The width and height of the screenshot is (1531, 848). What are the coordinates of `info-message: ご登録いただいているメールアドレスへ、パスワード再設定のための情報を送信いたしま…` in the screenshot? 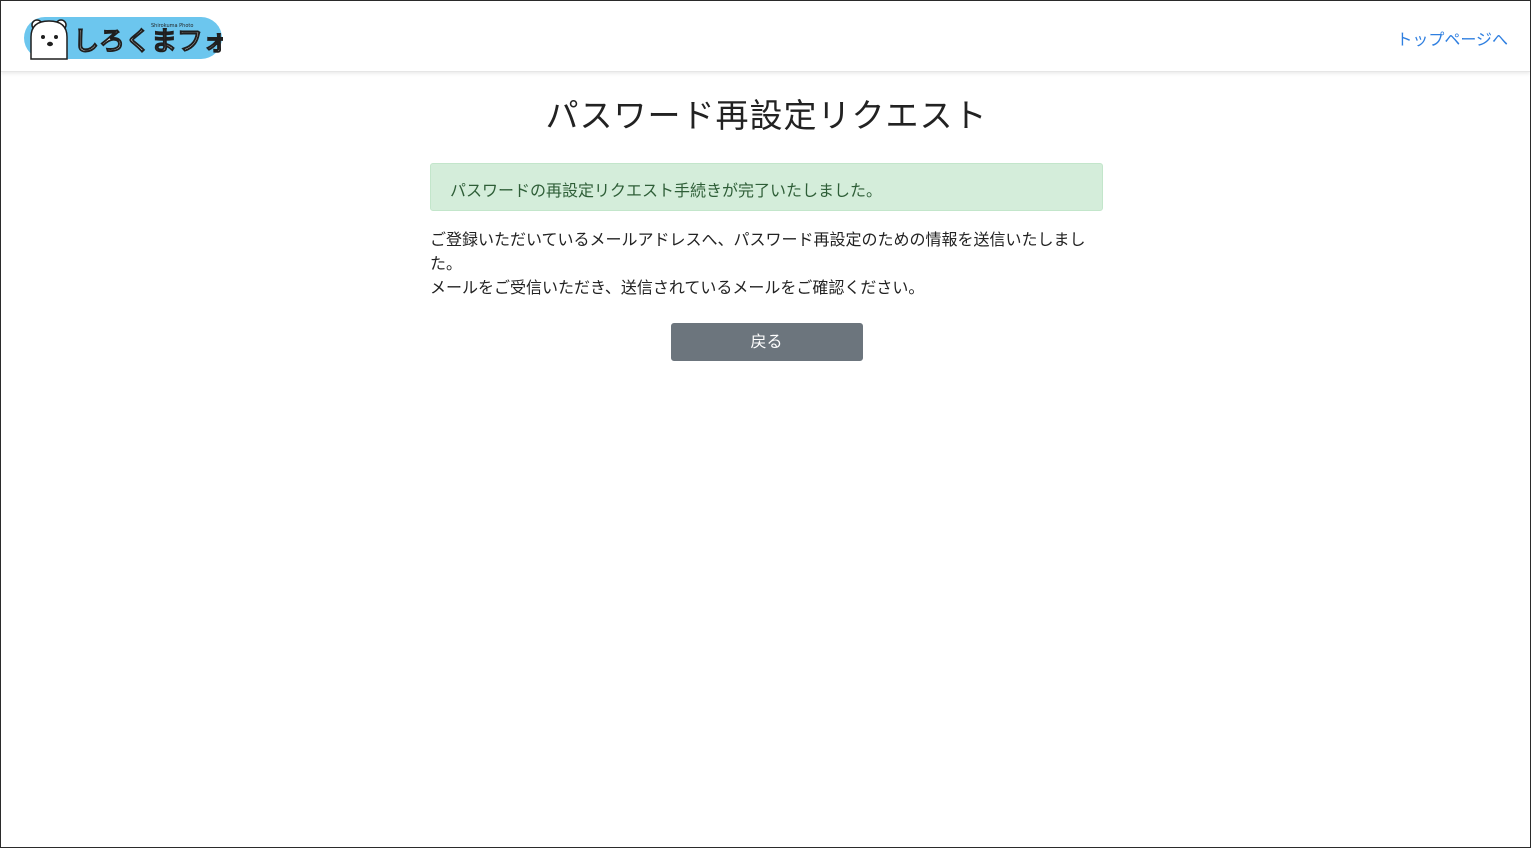 It's located at (766, 264).